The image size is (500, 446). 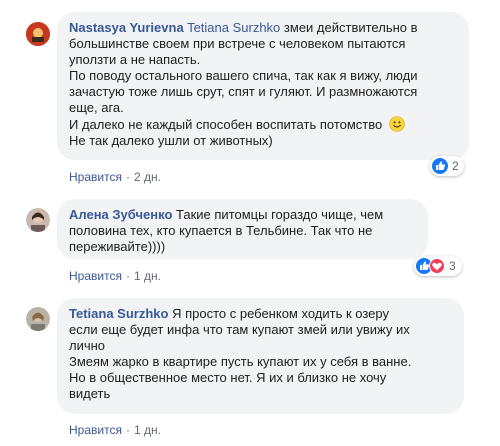 What do you see at coordinates (455, 166) in the screenshot?
I see `reaction-count: 2` at bounding box center [455, 166].